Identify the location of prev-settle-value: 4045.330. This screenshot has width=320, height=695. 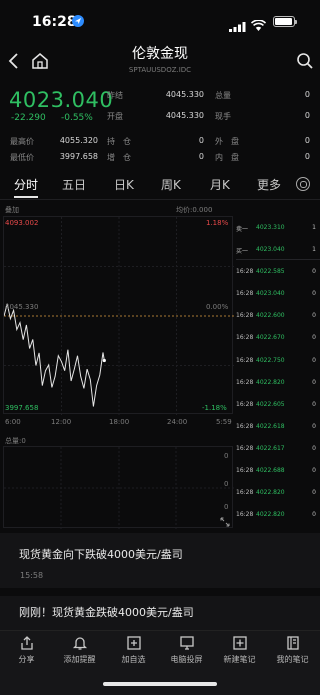
(184, 94).